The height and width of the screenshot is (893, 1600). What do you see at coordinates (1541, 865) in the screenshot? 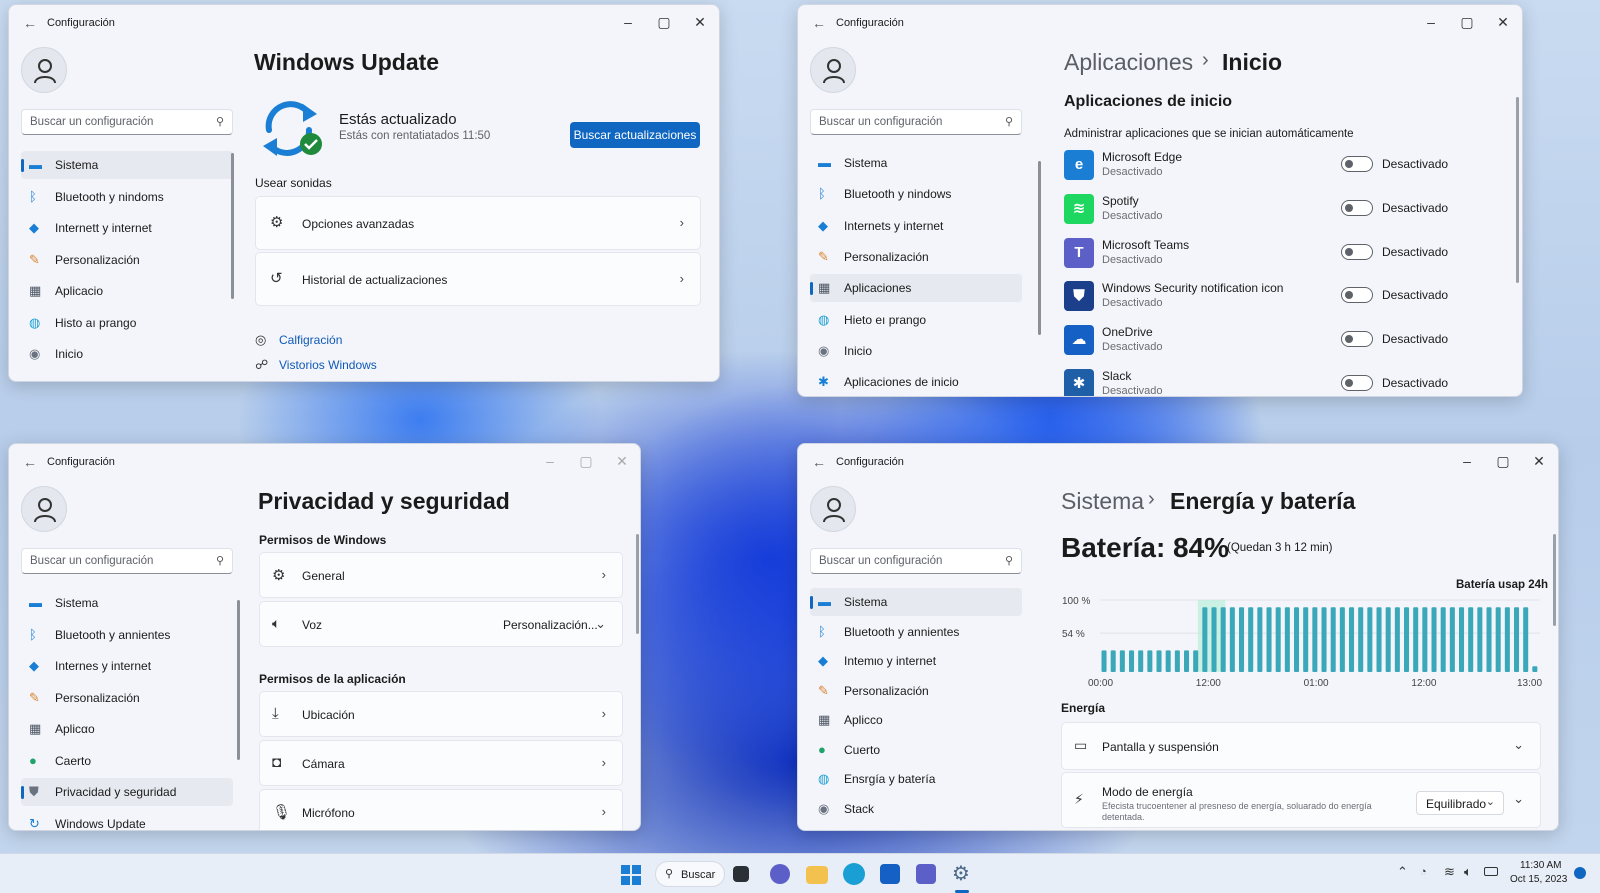
I see `clock-time: 11:30 AM` at bounding box center [1541, 865].